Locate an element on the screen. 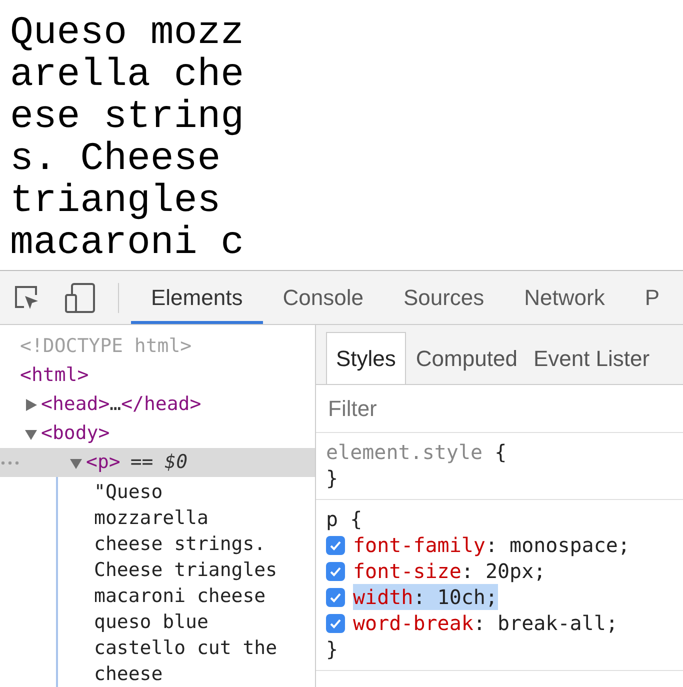 This screenshot has width=683, height=687. panel-tab: Network is located at coordinates (564, 297).